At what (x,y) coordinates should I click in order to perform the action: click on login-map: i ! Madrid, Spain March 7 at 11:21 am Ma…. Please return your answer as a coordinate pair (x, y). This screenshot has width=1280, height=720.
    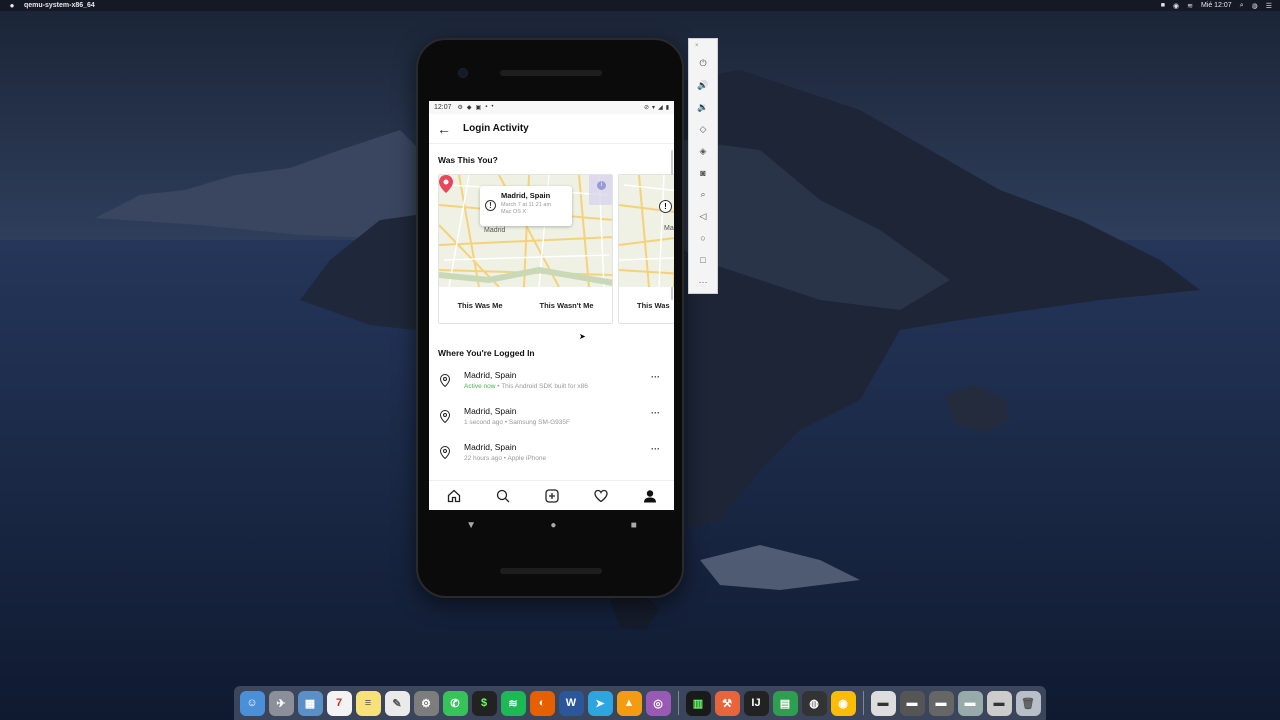
    Looking at the image, I should click on (525, 231).